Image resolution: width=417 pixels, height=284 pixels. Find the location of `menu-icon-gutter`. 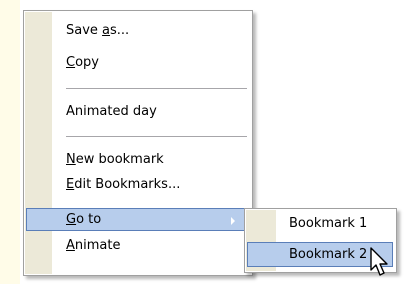

menu-icon-gutter is located at coordinates (38, 143).